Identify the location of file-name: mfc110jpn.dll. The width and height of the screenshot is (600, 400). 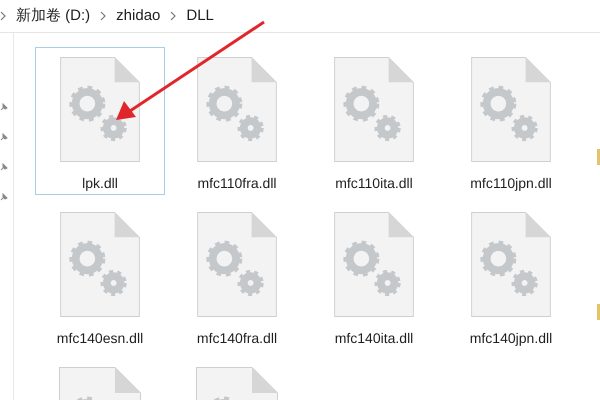
(511, 183).